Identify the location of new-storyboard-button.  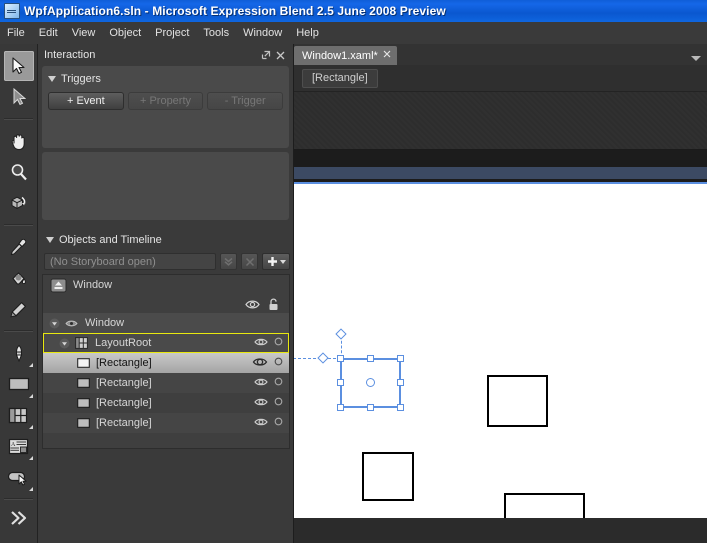
(276, 261).